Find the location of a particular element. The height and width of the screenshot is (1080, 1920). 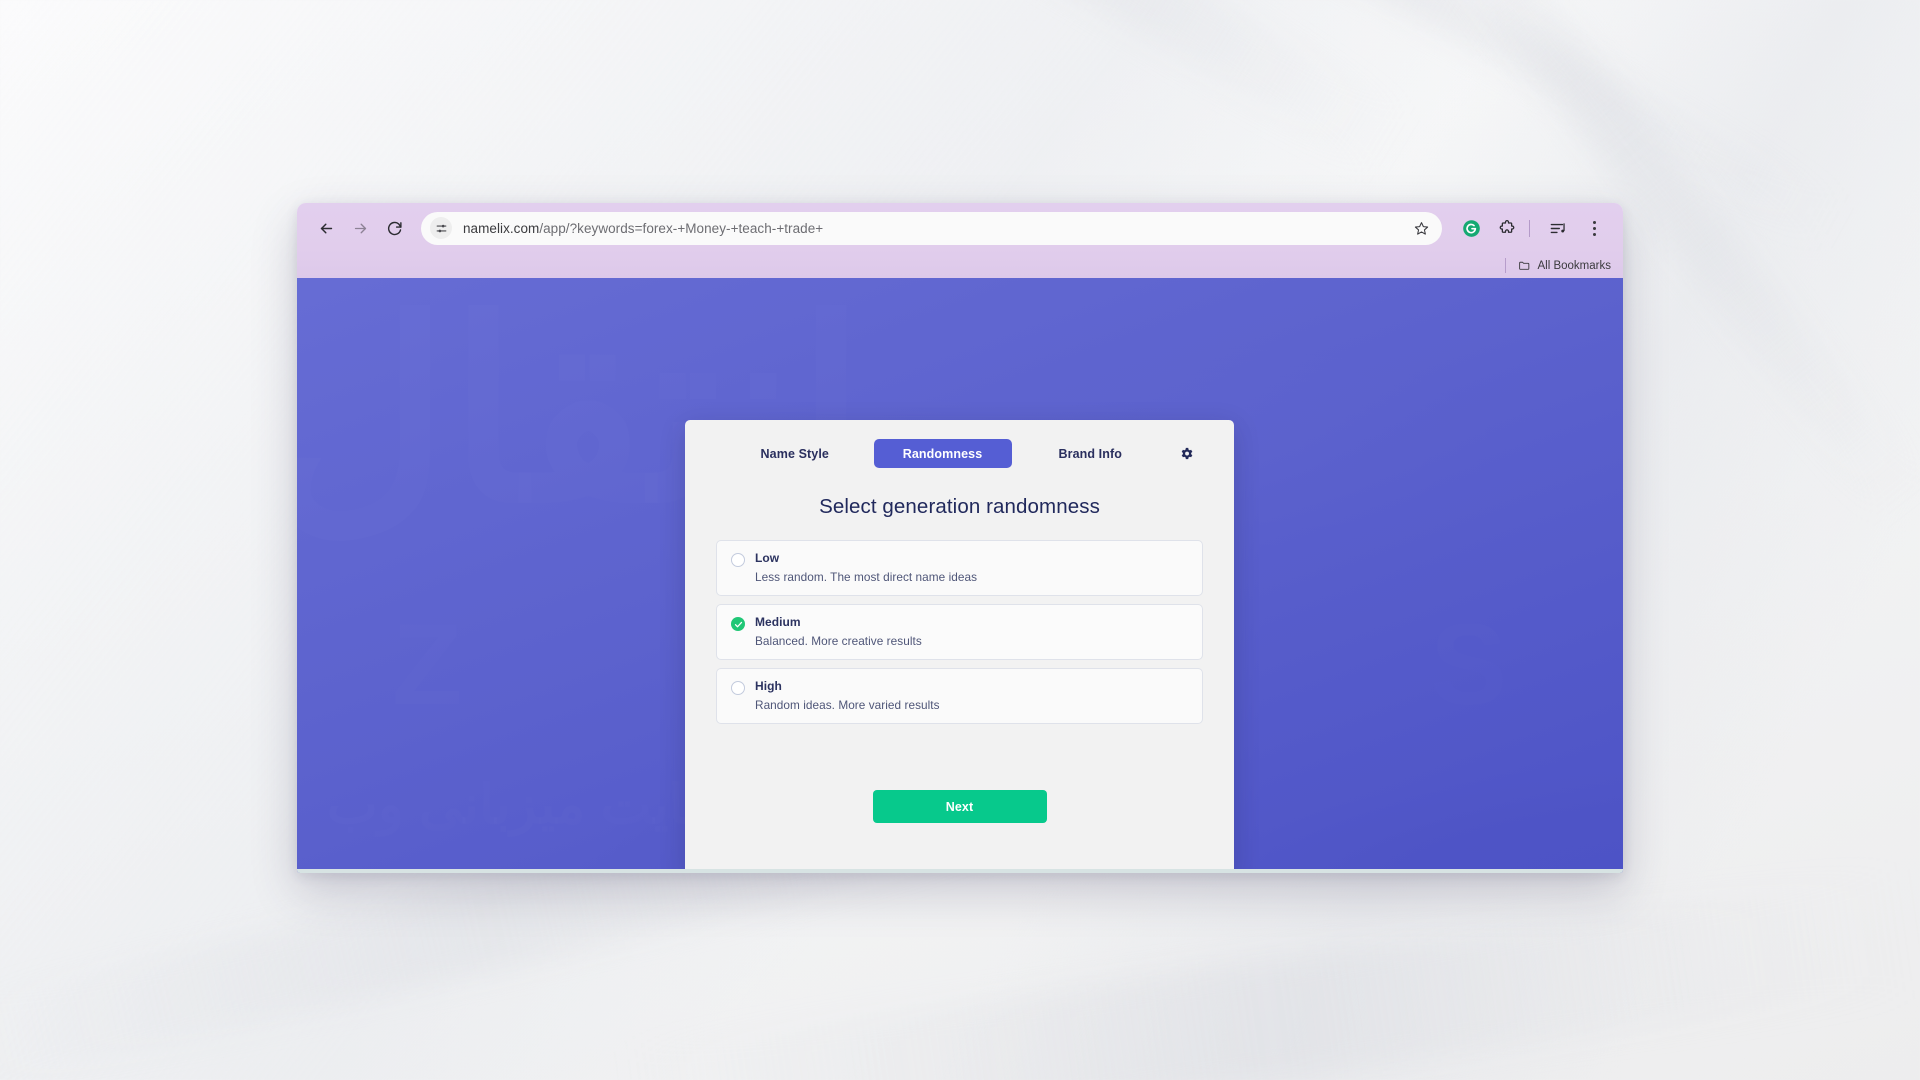

tab-name-style: Name Style is located at coordinates (795, 453).